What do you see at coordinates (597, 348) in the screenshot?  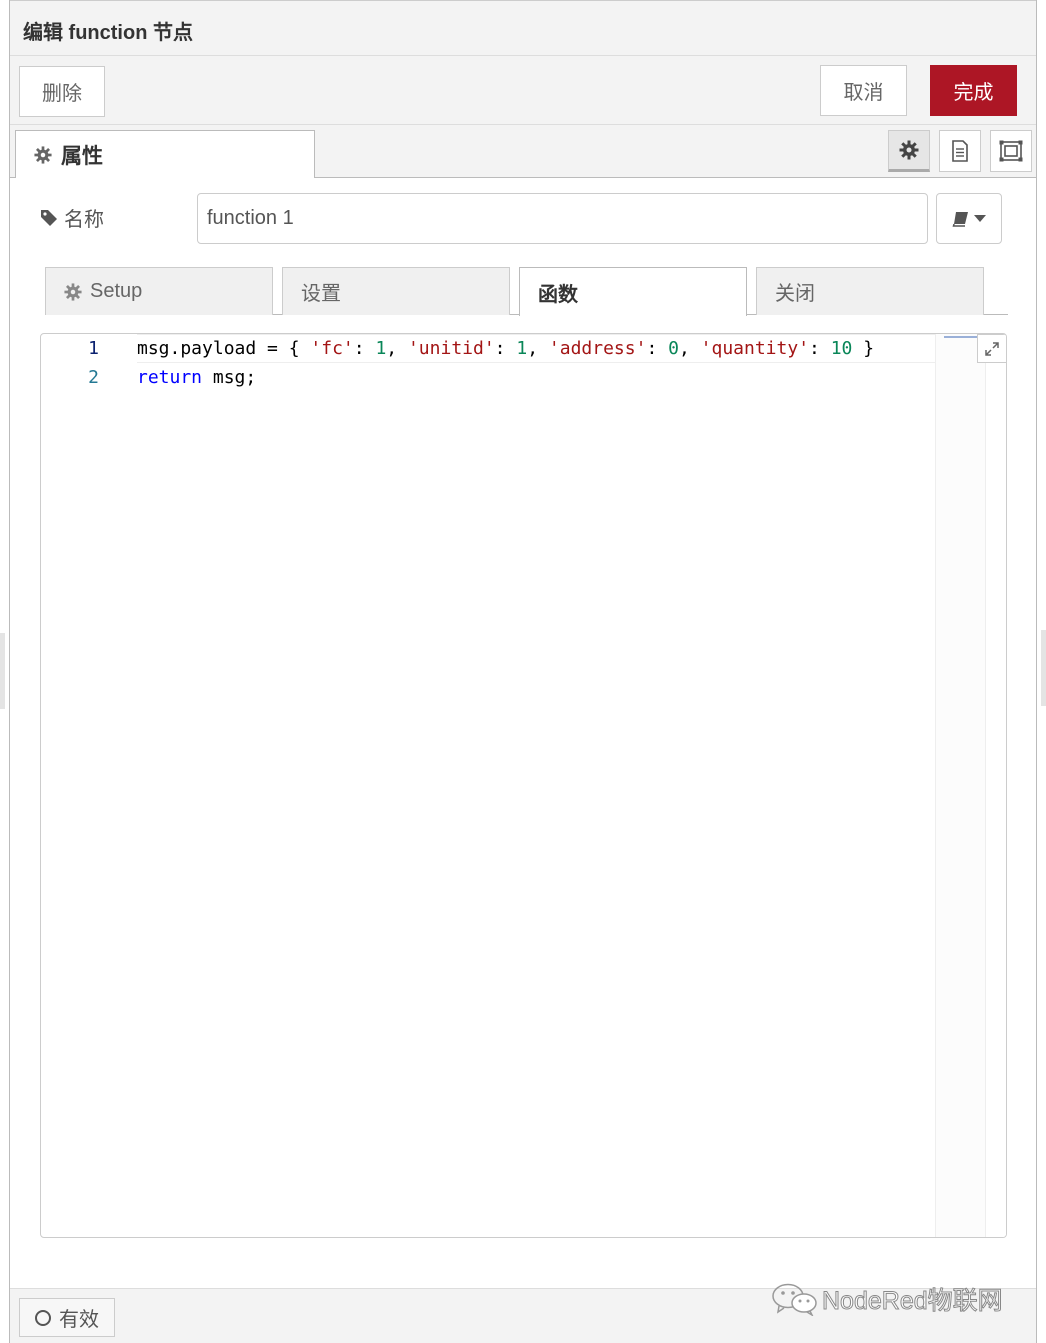 I see `code-token: 'address'` at bounding box center [597, 348].